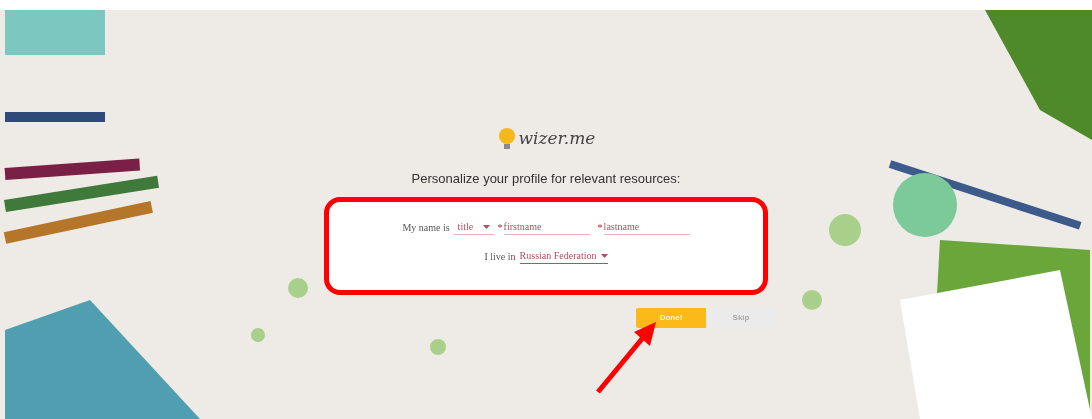 Image resolution: width=1092 pixels, height=419 pixels. What do you see at coordinates (500, 257) in the screenshot?
I see `field-label: I live in` at bounding box center [500, 257].